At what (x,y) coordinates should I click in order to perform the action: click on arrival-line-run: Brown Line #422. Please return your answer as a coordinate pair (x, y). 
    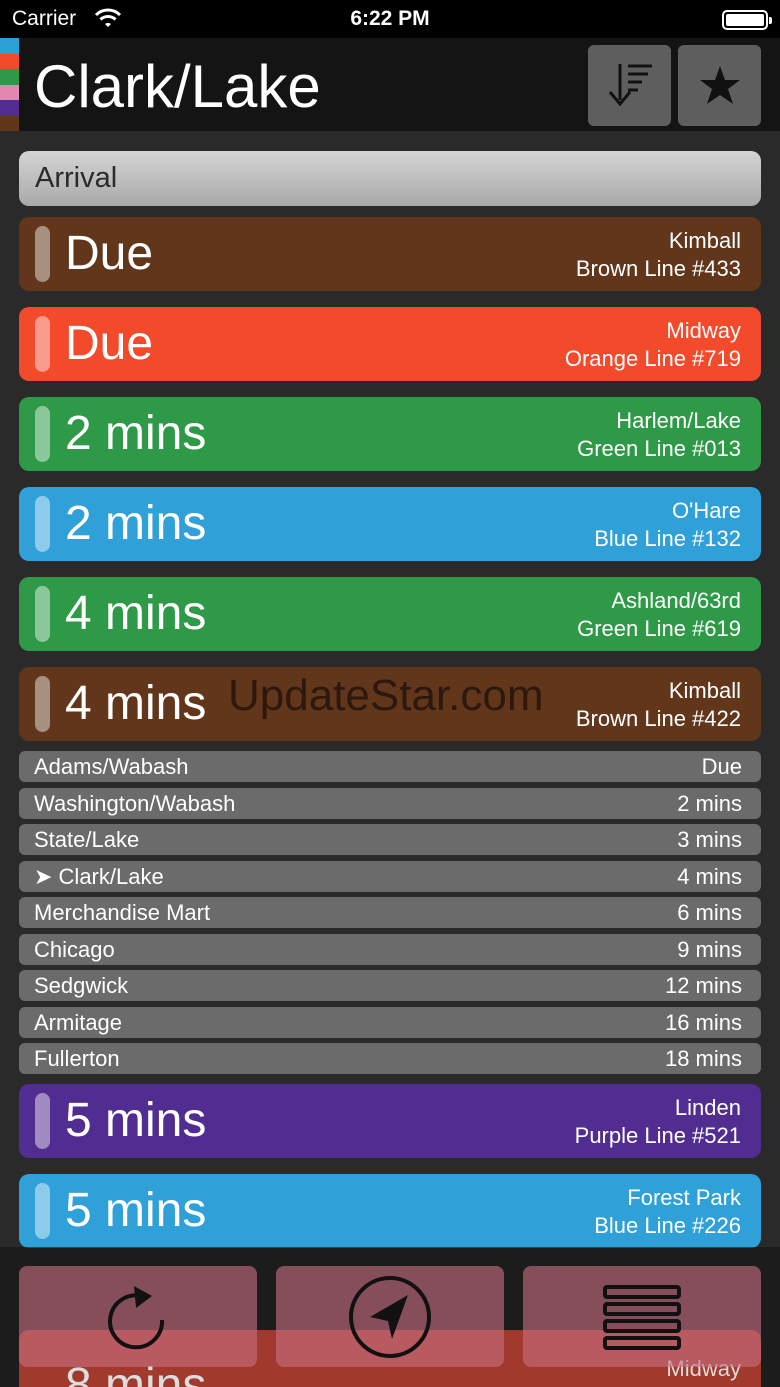
    Looking at the image, I should click on (658, 718).